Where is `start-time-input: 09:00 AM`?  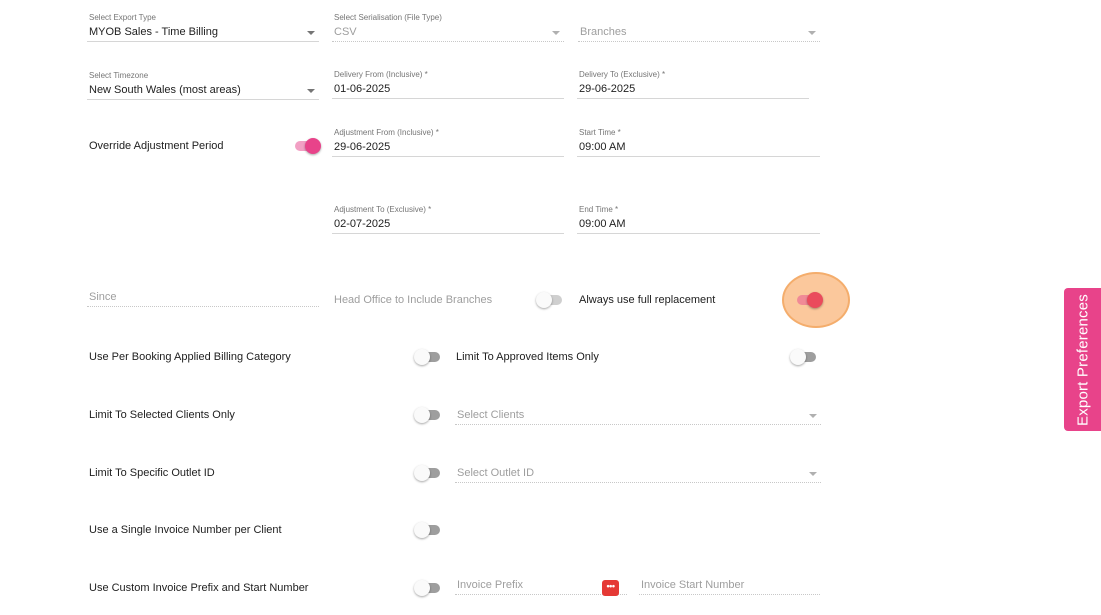
start-time-input: 09:00 AM is located at coordinates (698, 148).